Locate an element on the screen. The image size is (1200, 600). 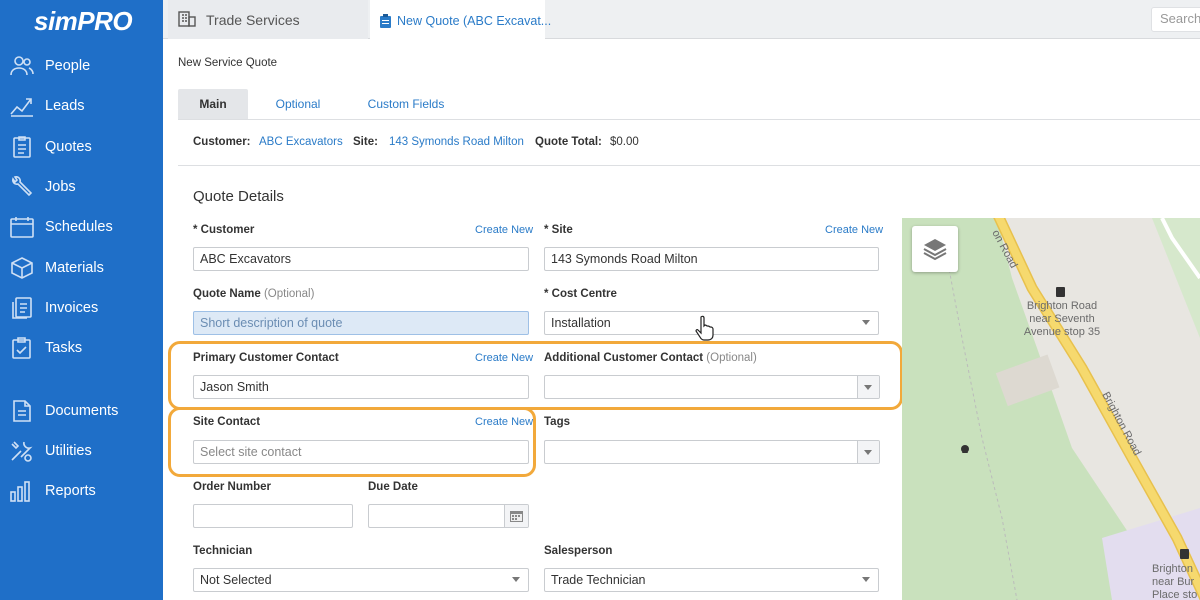
summary-customer-label: Customer: is located at coordinates (222, 142).